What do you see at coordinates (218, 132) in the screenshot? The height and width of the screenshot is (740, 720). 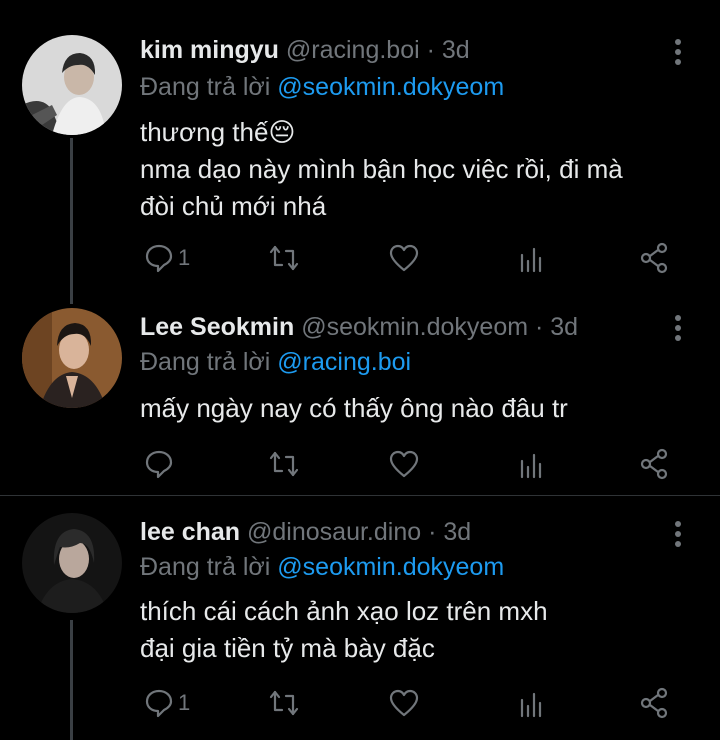 I see `tweet-text-line: thương thế😔` at bounding box center [218, 132].